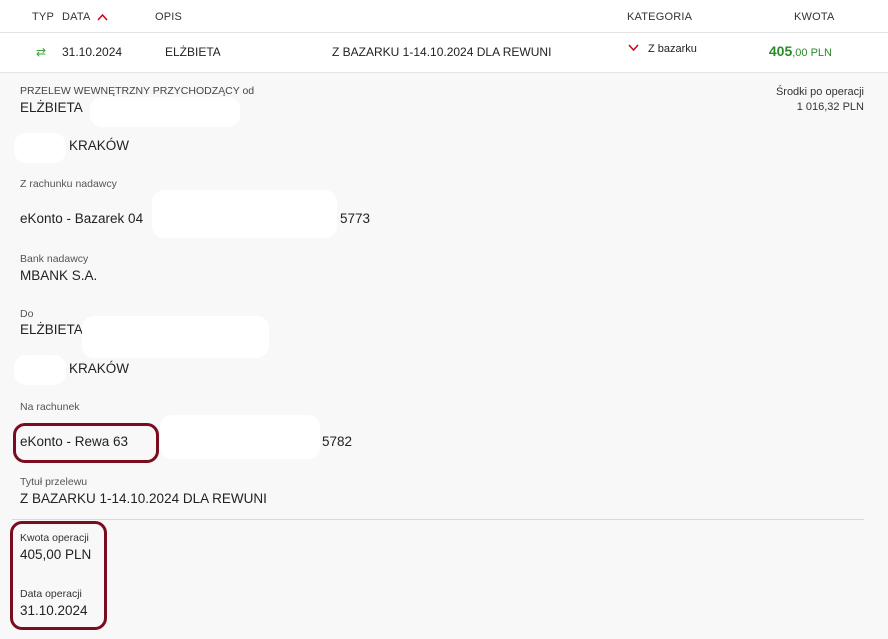 This screenshot has width=888, height=639. Describe the element at coordinates (54, 259) in the screenshot. I see `bank-label: Bank nadawcy` at that location.